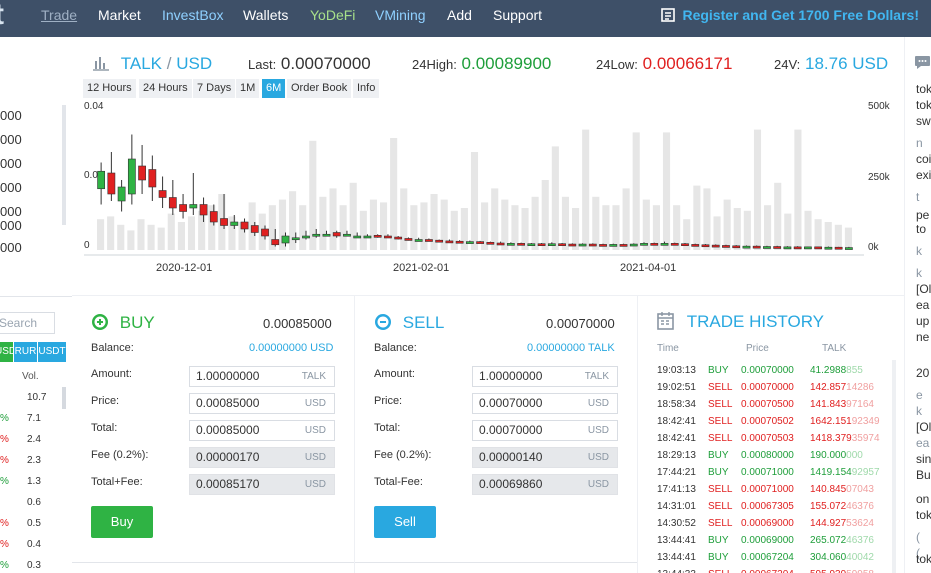  Describe the element at coordinates (109, 88) in the screenshot. I see `tab-12h: 12 Hours` at that location.